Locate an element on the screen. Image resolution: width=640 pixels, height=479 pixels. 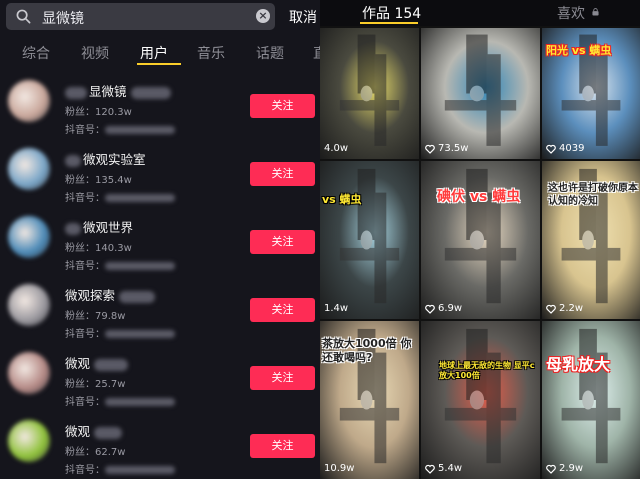
search-query: 显微镜 is located at coordinates (63, 19).